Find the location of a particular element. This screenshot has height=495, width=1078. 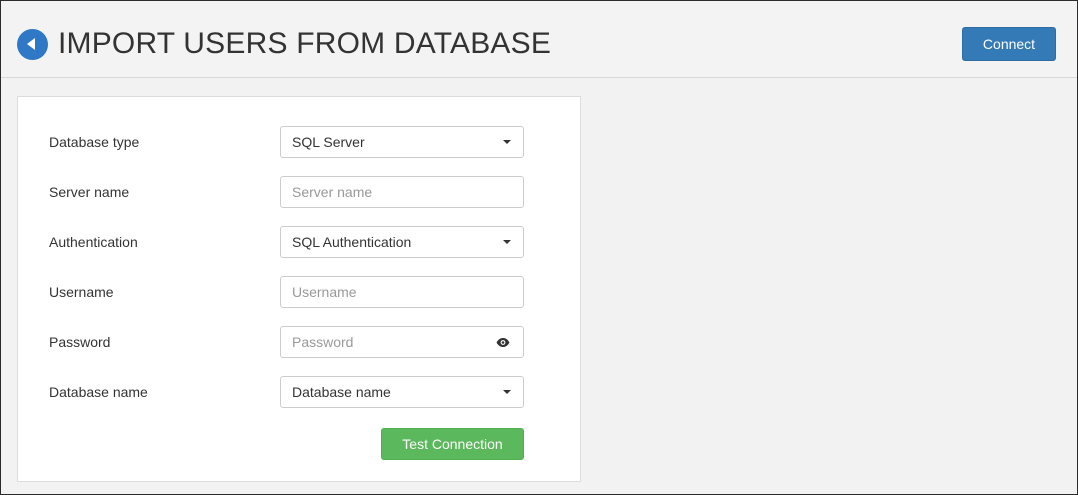

authentication-select: SQL Authentication is located at coordinates (402, 242).